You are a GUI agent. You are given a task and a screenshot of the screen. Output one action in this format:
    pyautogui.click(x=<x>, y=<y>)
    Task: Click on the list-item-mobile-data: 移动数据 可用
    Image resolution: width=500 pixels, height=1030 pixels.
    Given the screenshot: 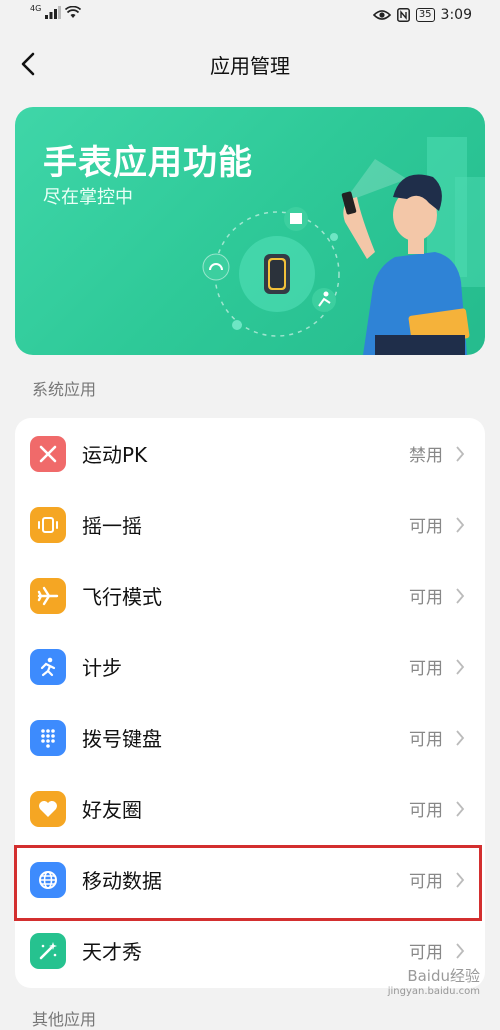 What is the action you would take?
    pyautogui.click(x=250, y=879)
    